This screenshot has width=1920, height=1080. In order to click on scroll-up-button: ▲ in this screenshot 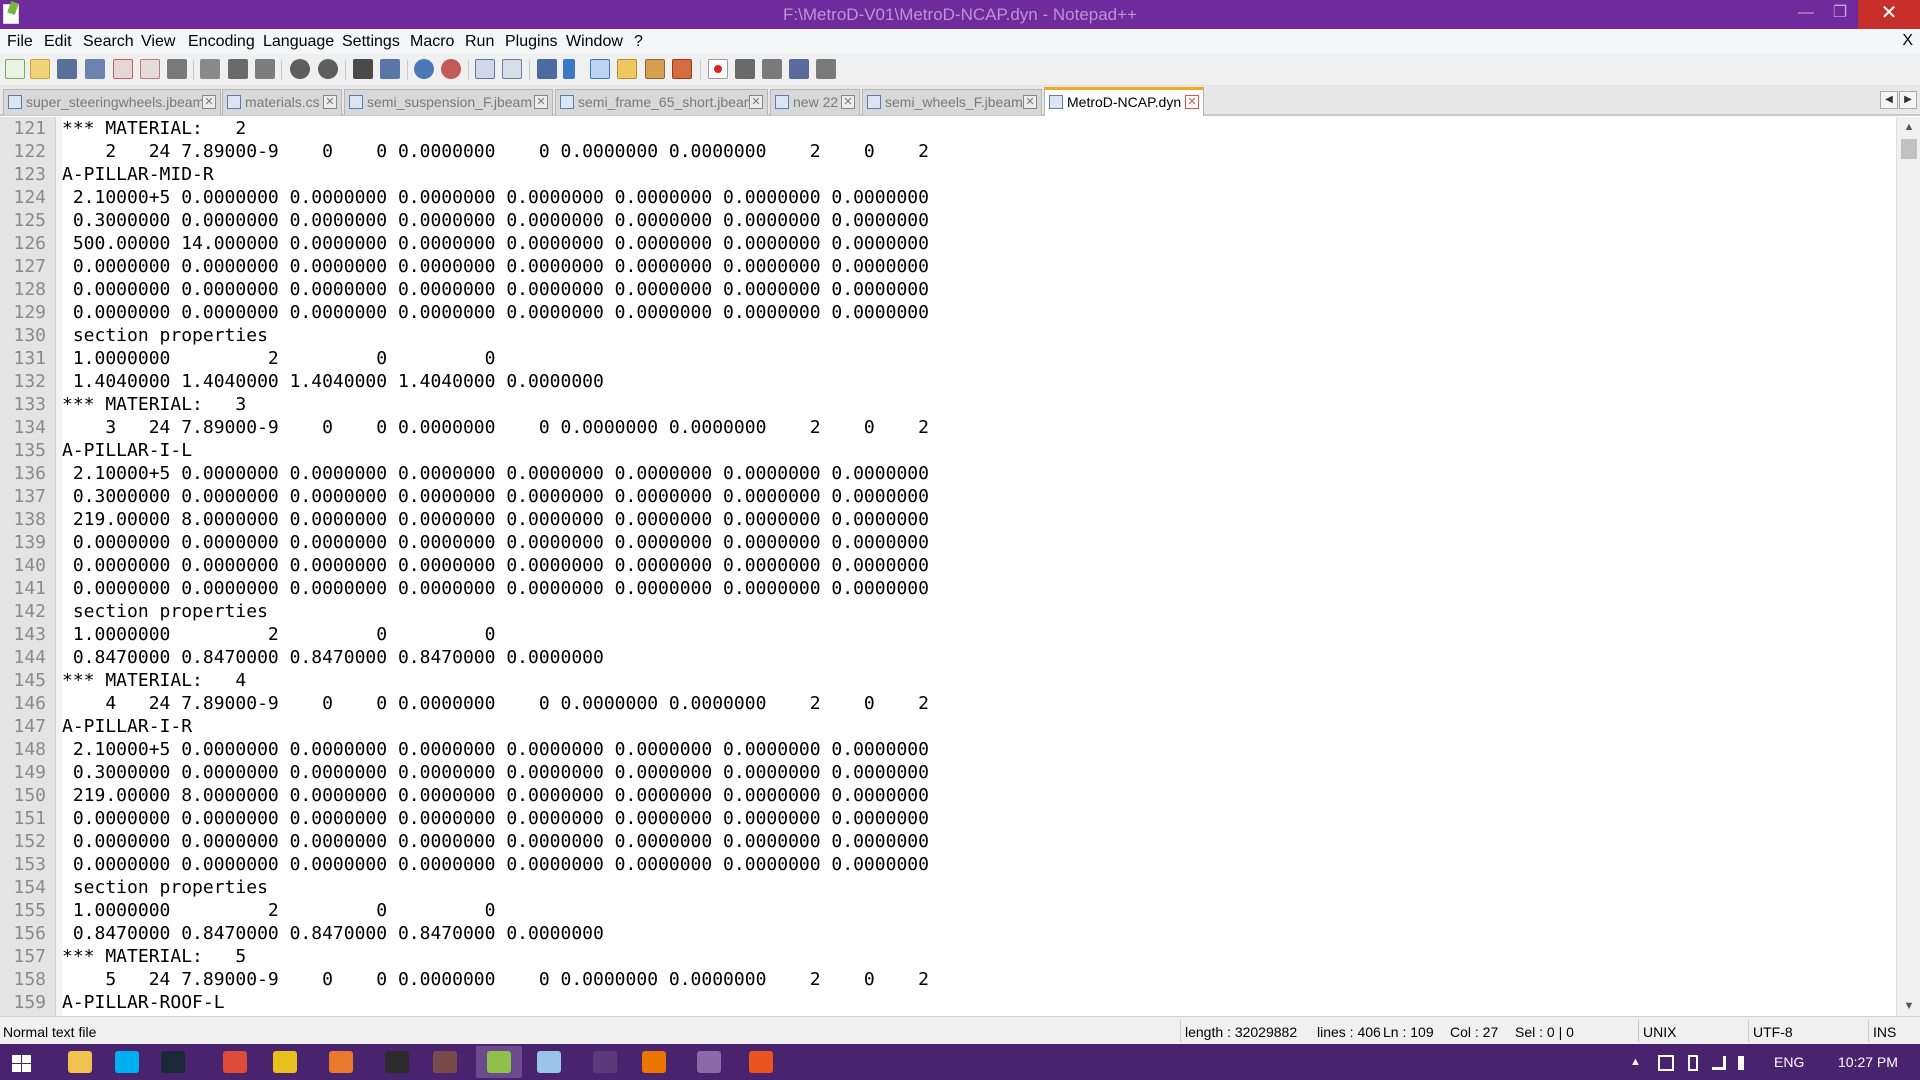, I will do `click(1908, 127)`.